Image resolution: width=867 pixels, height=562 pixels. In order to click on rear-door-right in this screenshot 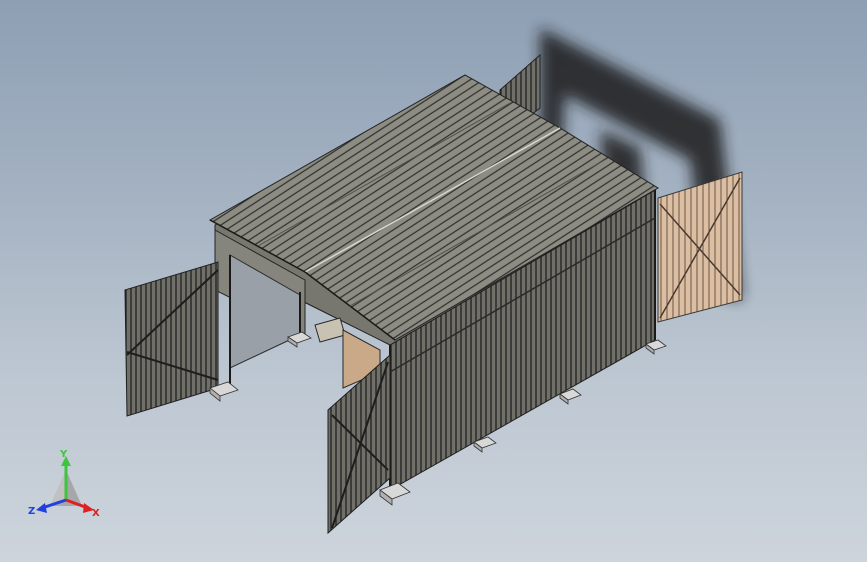, I will do `click(700, 247)`.